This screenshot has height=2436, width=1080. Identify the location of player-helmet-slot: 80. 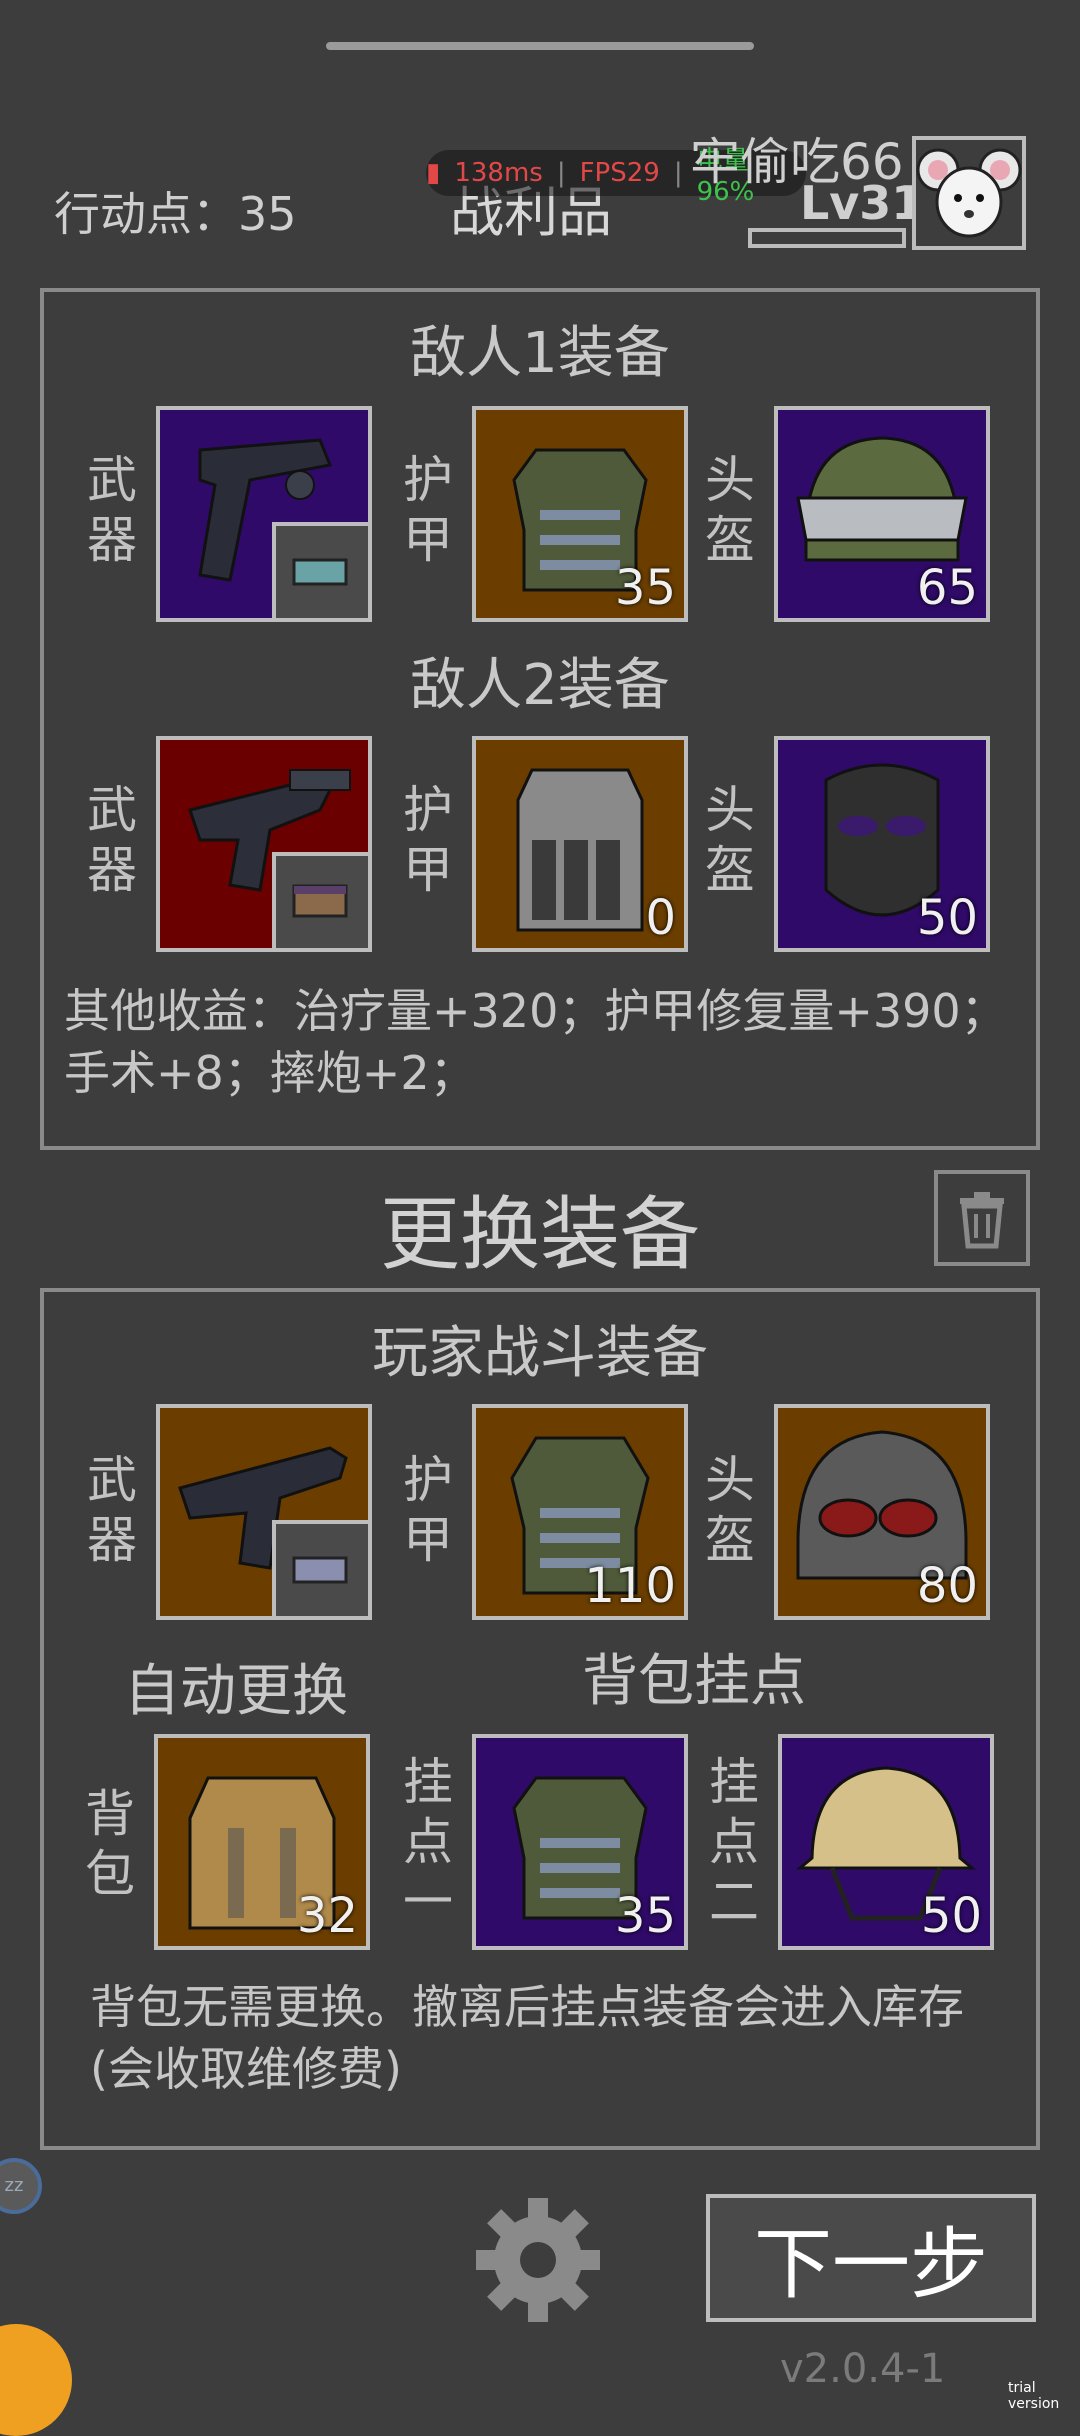
(882, 1512).